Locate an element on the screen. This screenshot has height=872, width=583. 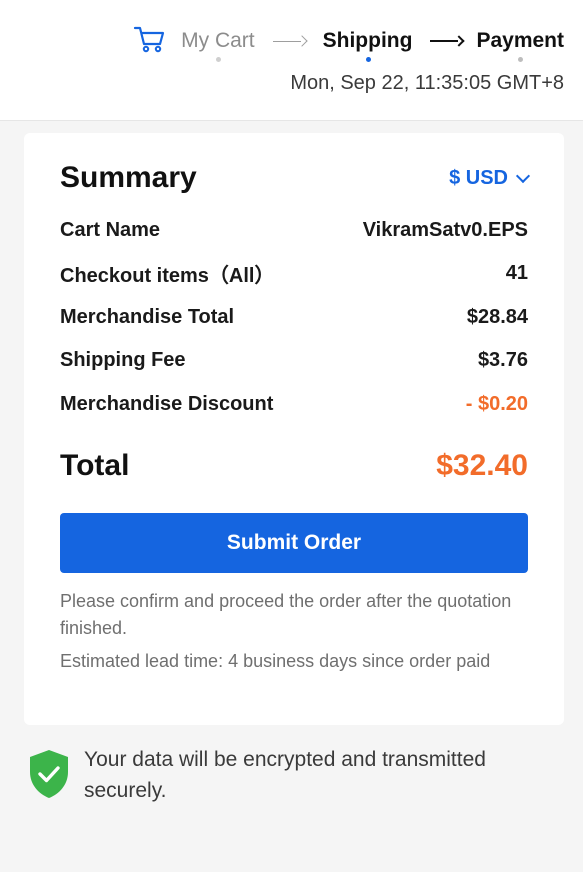
summary-row-merchandise-total: Merchandise Total $28.84 is located at coordinates (294, 317).